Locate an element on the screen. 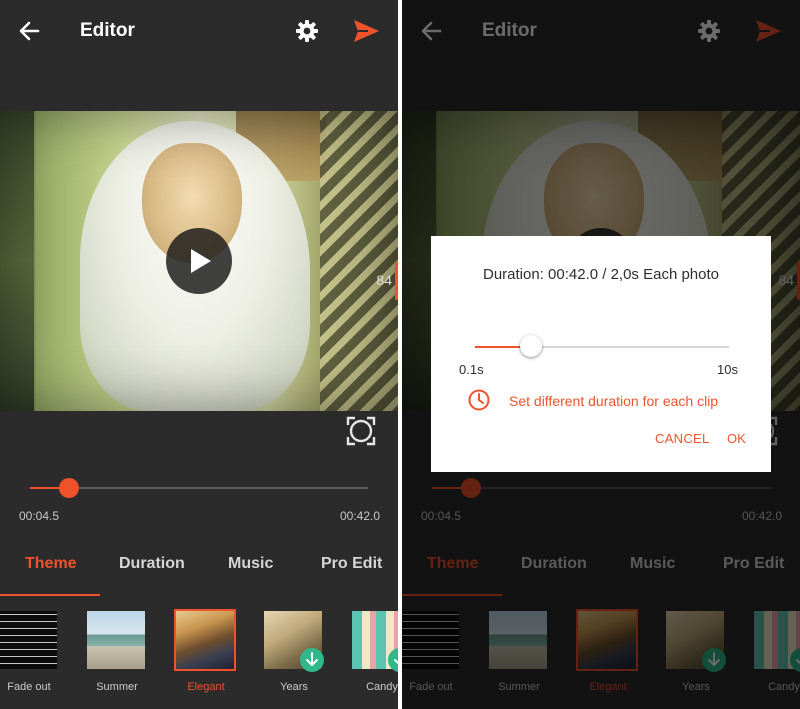  tab-bar: Theme Duration Music Pro Edit is located at coordinates (199, 567).